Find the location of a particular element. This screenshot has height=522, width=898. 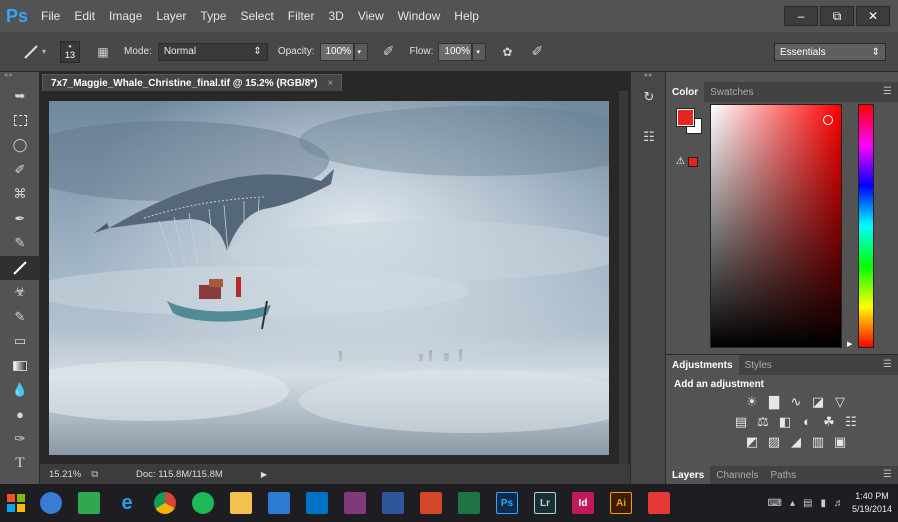

airbrush-toggle: ✿ is located at coordinates (507, 52).